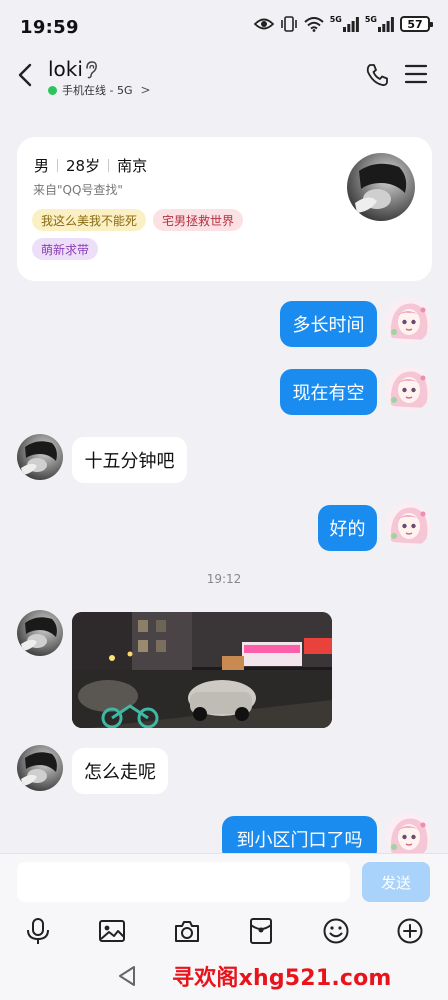  What do you see at coordinates (289, 24) in the screenshot?
I see `vibrate-icon` at bounding box center [289, 24].